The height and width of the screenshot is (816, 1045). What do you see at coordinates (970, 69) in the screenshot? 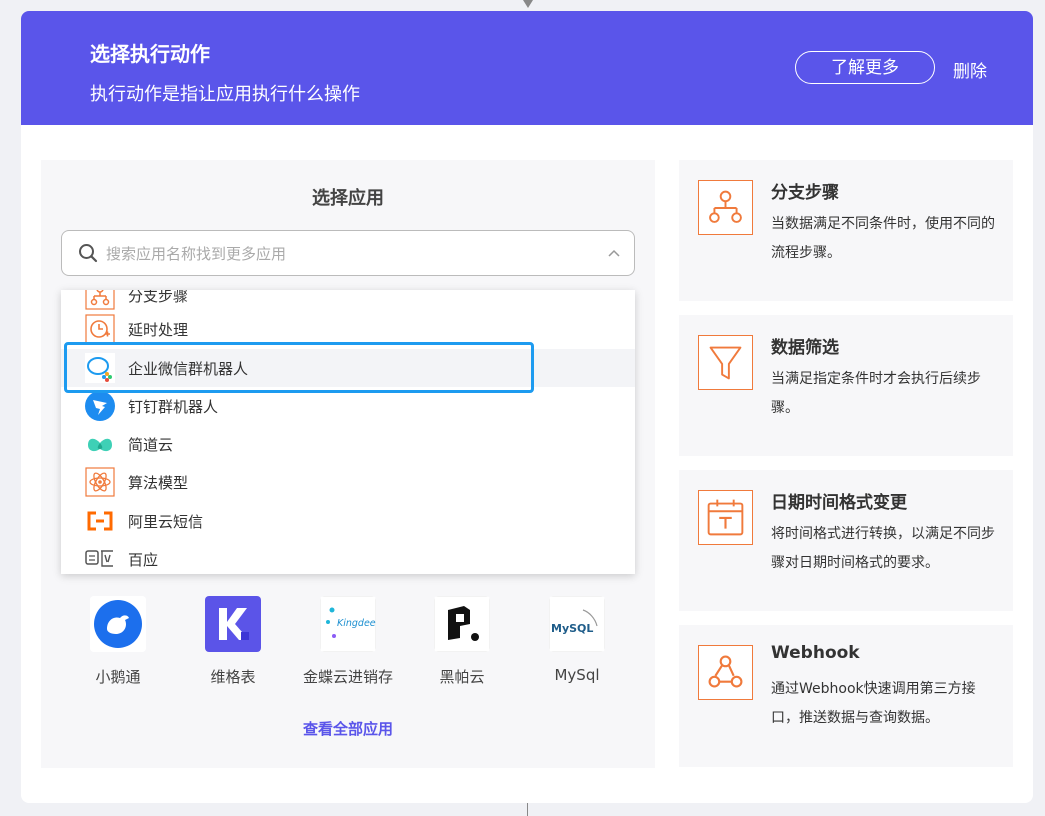
I see `delete-button: 删除` at bounding box center [970, 69].